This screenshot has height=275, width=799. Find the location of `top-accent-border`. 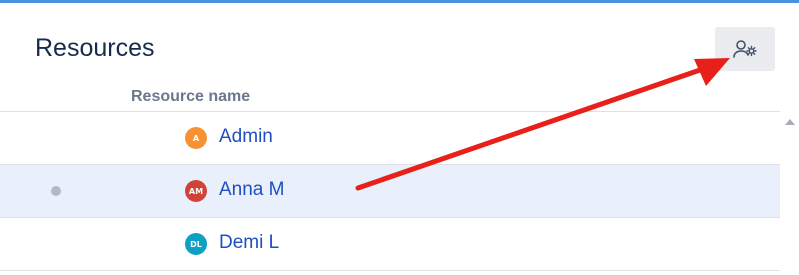

top-accent-border is located at coordinates (399, 1).